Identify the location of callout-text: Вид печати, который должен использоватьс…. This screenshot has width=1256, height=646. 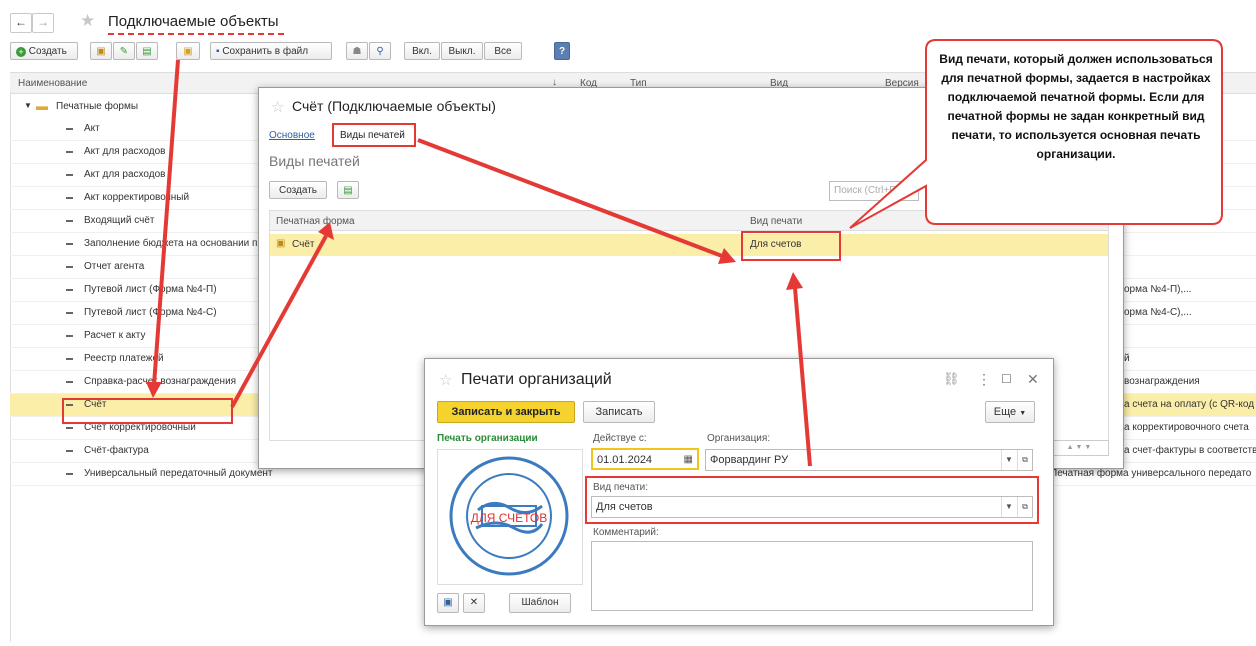
(1076, 106).